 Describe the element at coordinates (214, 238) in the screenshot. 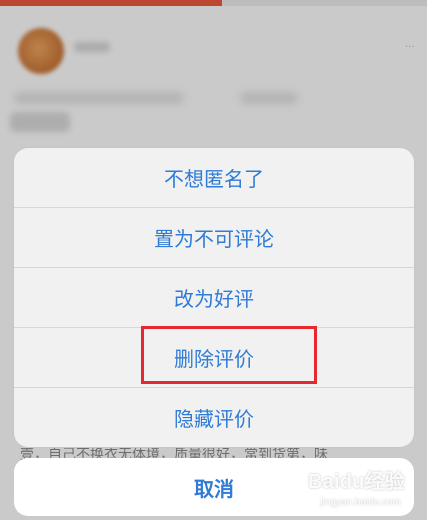

I see `action-disable-comments-button: 置为不可评论` at that location.